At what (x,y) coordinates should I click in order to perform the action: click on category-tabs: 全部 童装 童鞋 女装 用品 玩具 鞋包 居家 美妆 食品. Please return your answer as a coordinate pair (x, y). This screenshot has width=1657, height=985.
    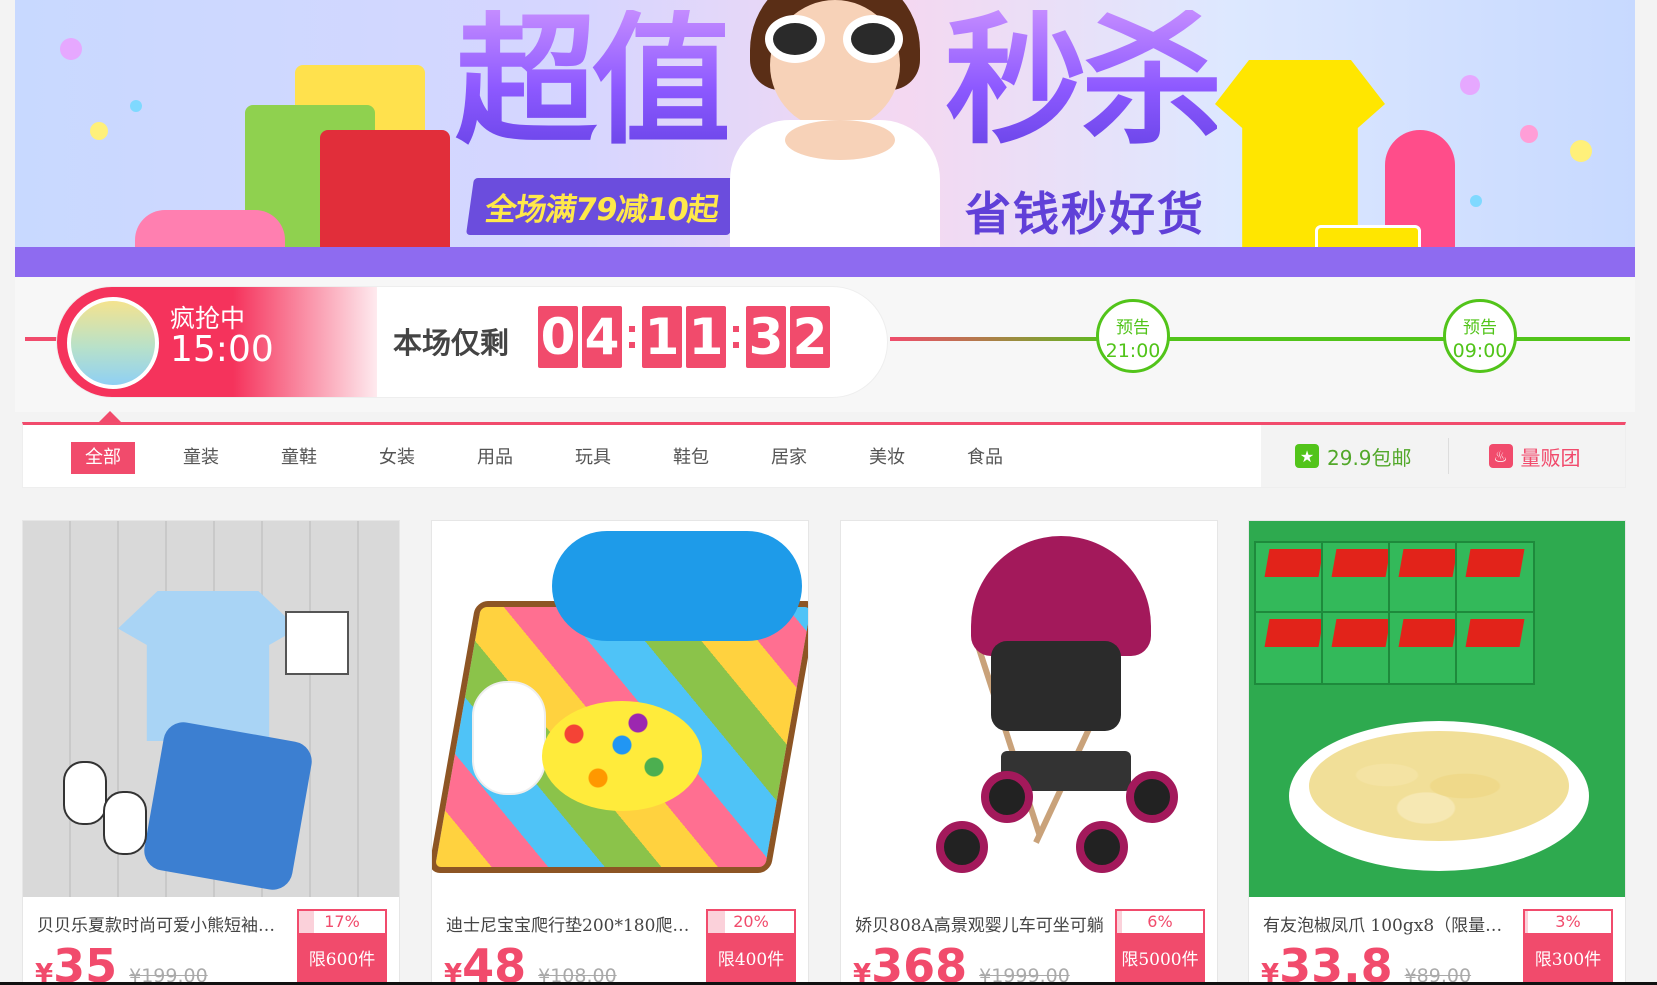
    Looking at the image, I should click on (561, 458).